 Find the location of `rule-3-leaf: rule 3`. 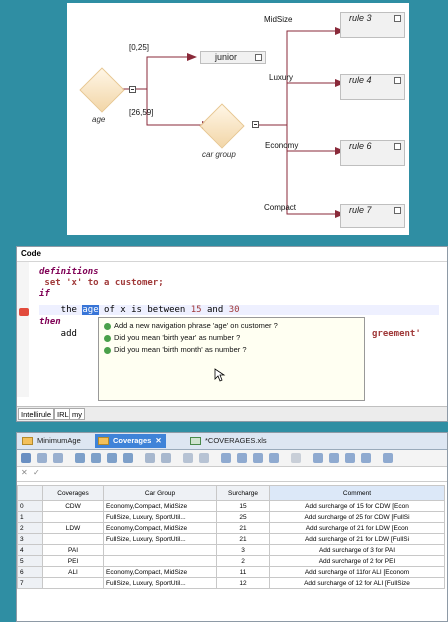

rule-3-leaf: rule 3 is located at coordinates (372, 25).